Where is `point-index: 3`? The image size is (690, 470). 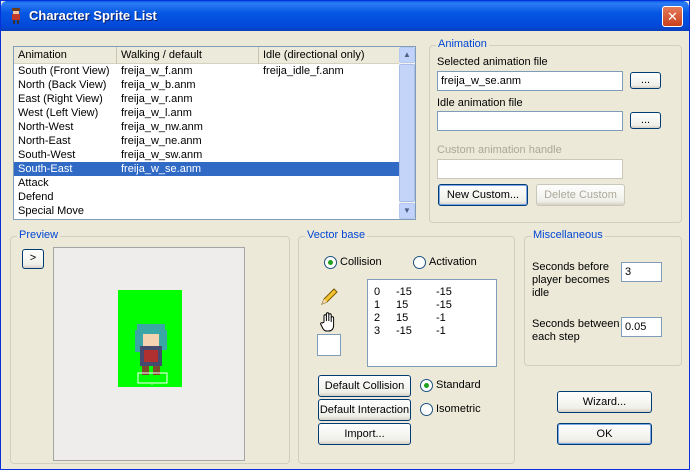 point-index: 3 is located at coordinates (377, 331).